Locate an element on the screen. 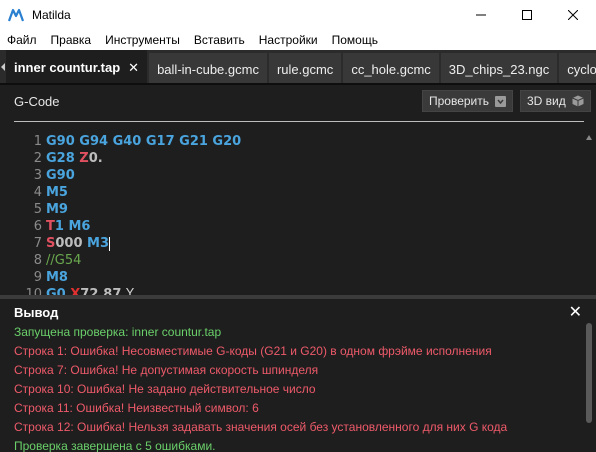 The width and height of the screenshot is (596, 452). code-token: G0 is located at coordinates (58, 291).